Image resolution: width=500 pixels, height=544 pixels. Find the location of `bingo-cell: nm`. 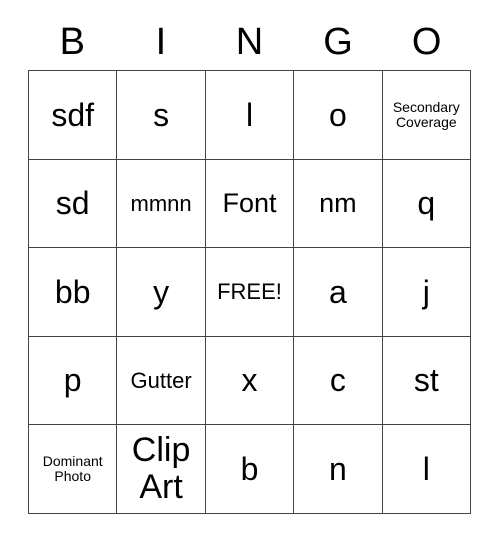

bingo-cell: nm is located at coordinates (338, 204).